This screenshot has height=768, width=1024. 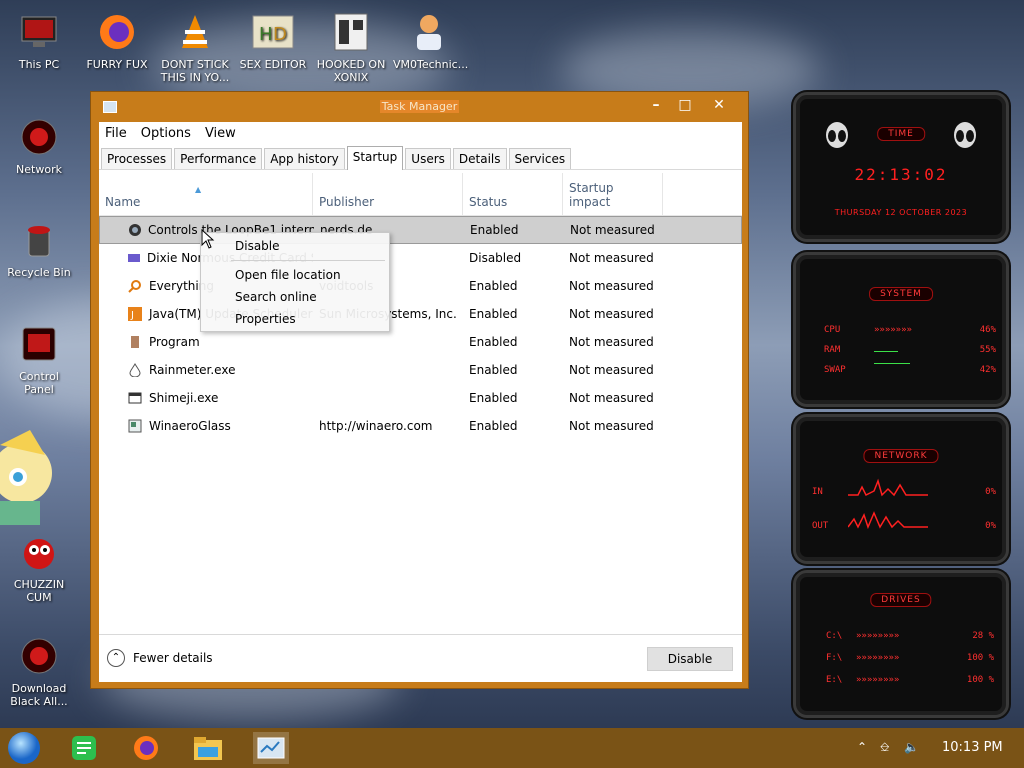 I want to click on tab-processes: Processes, so click(x=137, y=158).